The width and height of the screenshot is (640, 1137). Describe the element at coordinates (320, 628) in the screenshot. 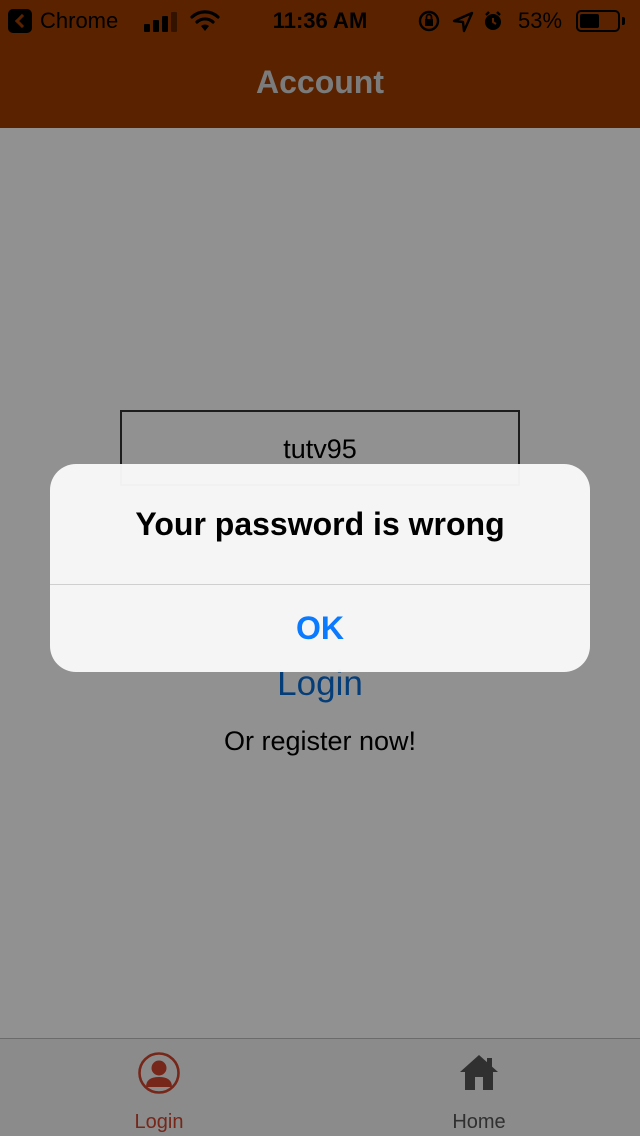

I see `alert-ok-button: OK` at that location.